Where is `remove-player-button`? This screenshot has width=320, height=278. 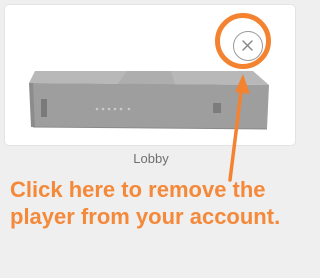
remove-player-button is located at coordinates (248, 46).